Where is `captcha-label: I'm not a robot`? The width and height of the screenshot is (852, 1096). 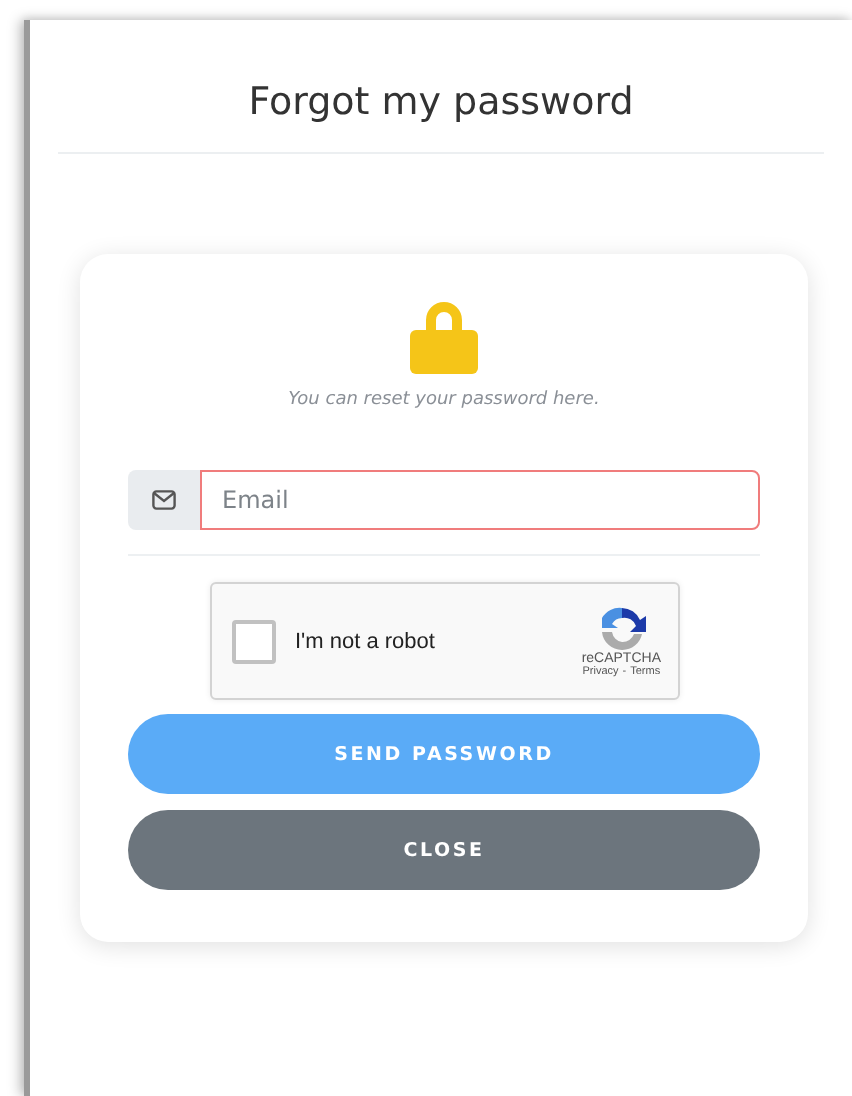
captcha-label: I'm not a robot is located at coordinates (366, 641).